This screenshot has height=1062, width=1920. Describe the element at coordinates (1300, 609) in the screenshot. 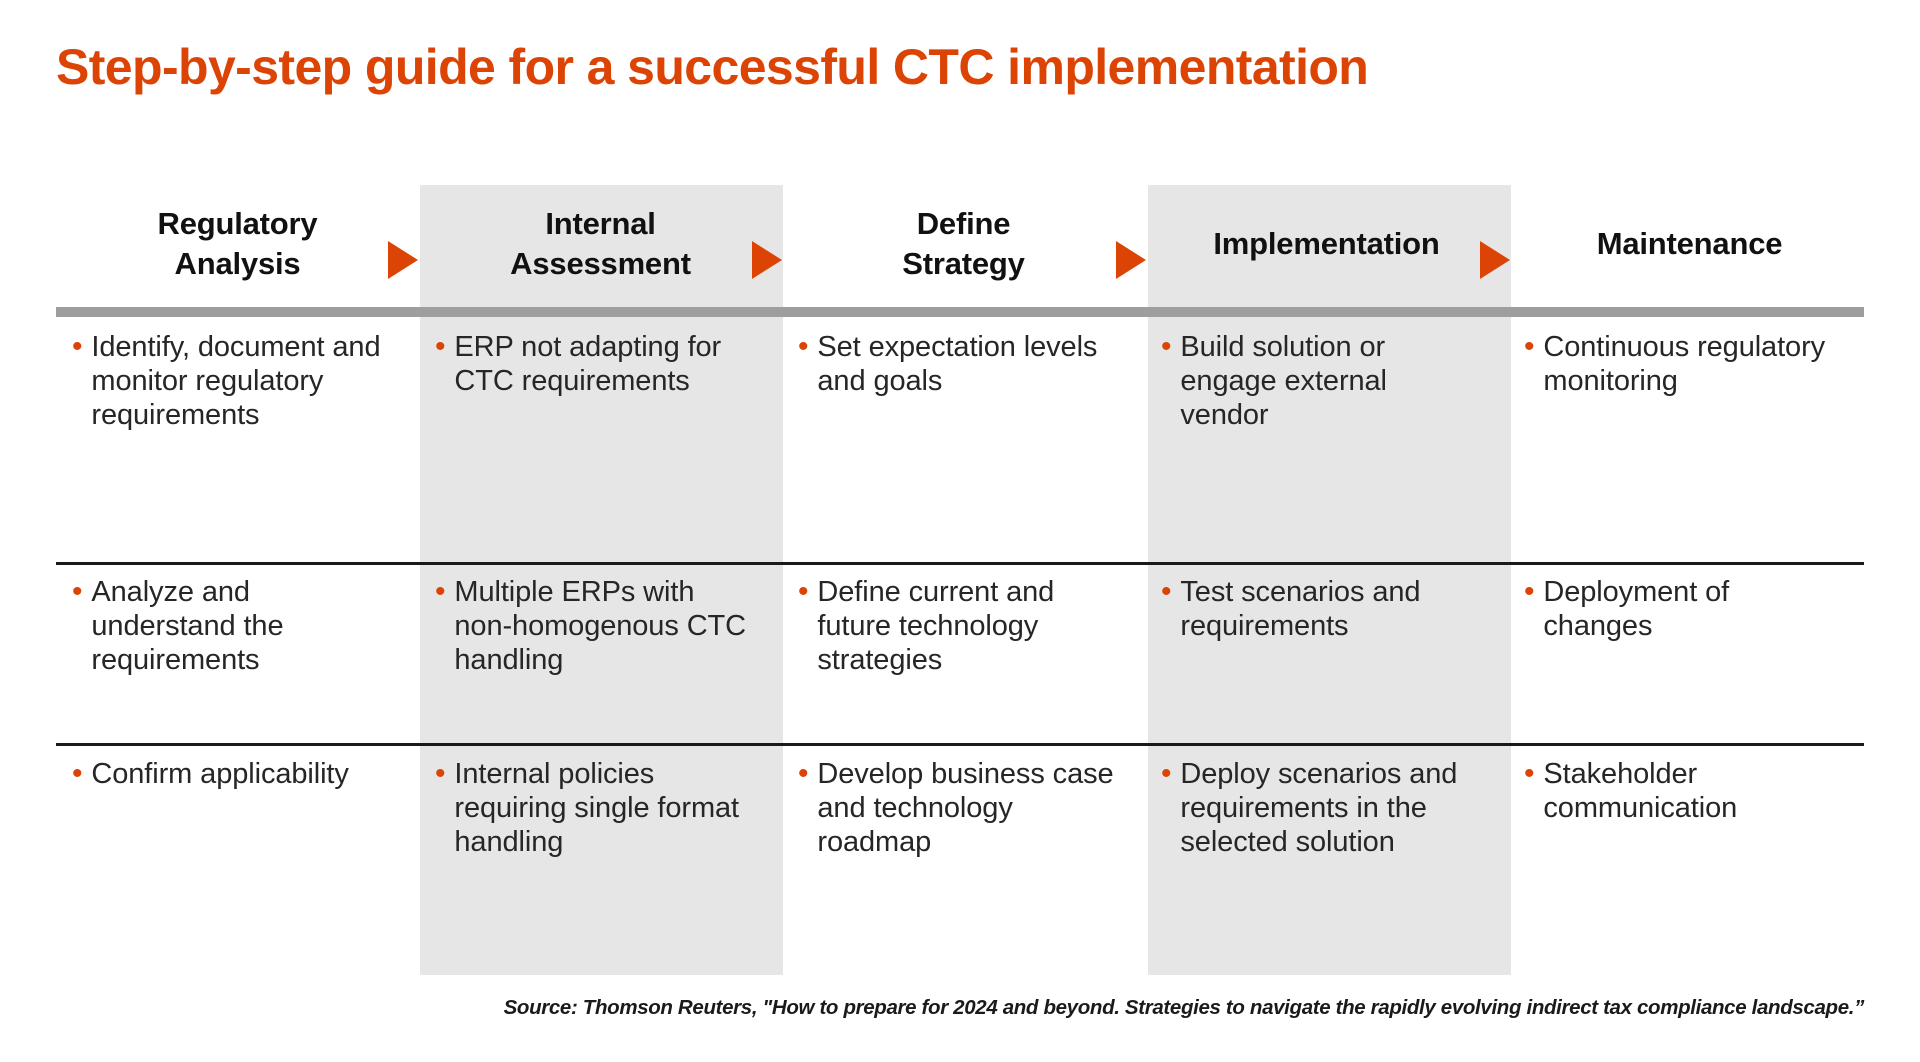

I see `list-item-label: Test scenarios and requirements` at that location.